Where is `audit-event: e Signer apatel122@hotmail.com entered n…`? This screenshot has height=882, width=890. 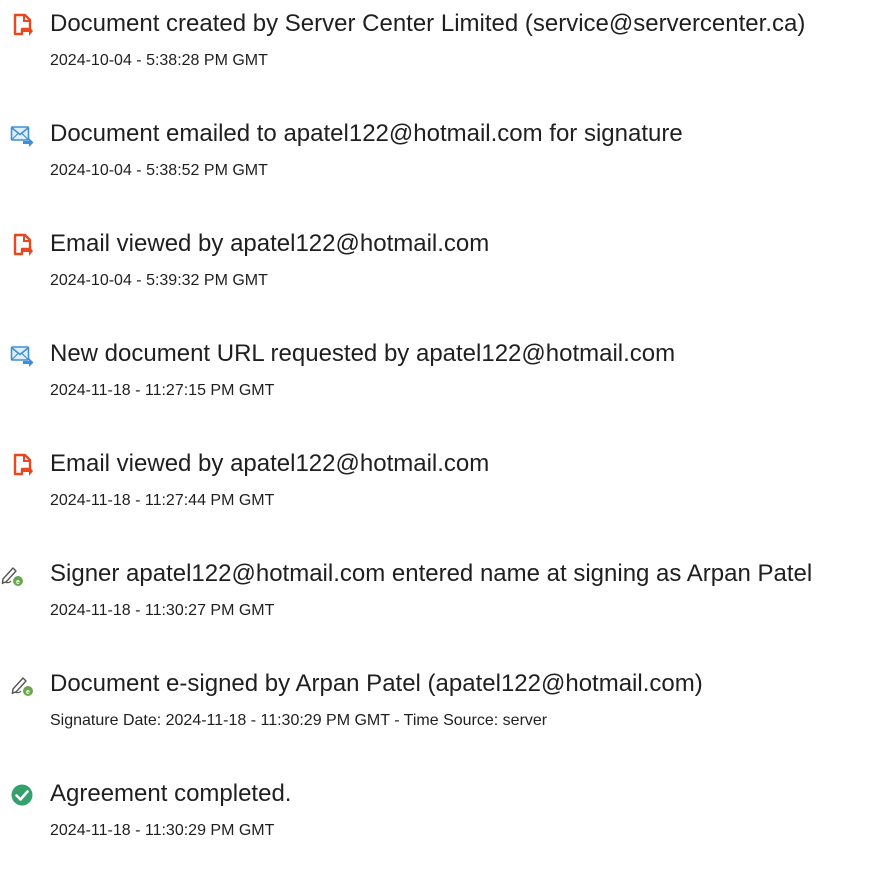 audit-event: e Signer apatel122@hotmail.com entered n… is located at coordinates (445, 601).